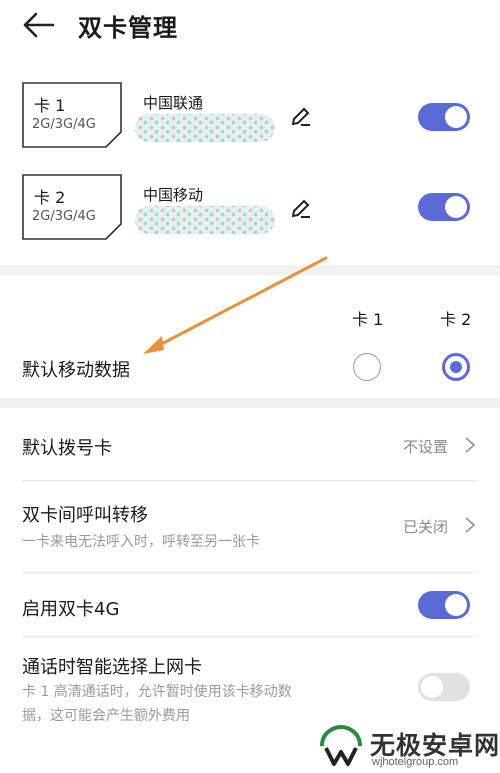  I want to click on app-header: 双卡管理, so click(250, 28).